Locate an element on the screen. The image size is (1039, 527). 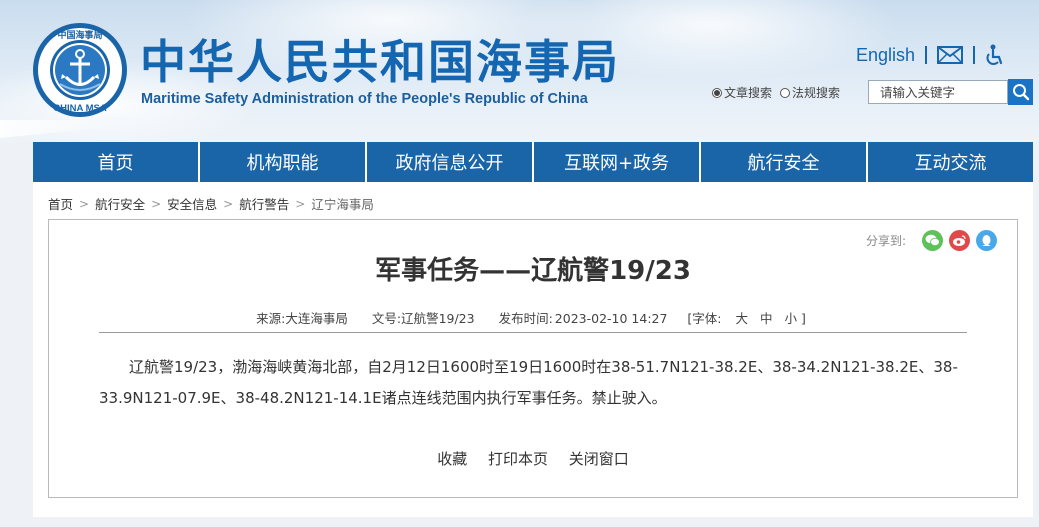
nav-item-gov-info: 政府信息公开 is located at coordinates (450, 162).